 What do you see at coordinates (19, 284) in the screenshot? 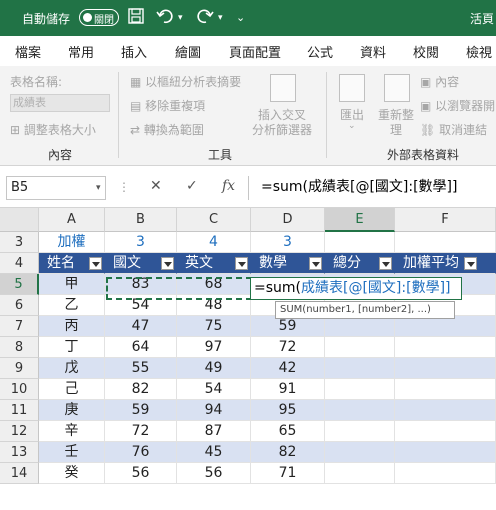
I see `row-header-5: 5` at bounding box center [19, 284].